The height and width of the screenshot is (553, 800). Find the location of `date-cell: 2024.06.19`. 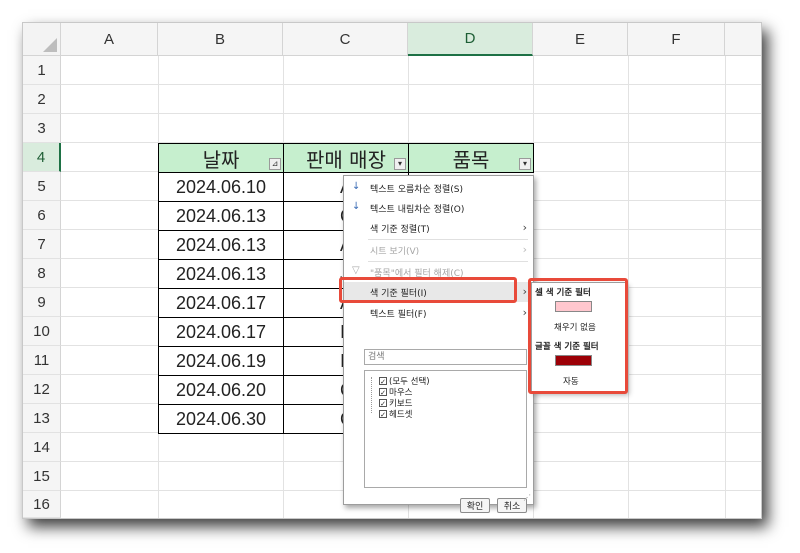

date-cell: 2024.06.19 is located at coordinates (221, 361).